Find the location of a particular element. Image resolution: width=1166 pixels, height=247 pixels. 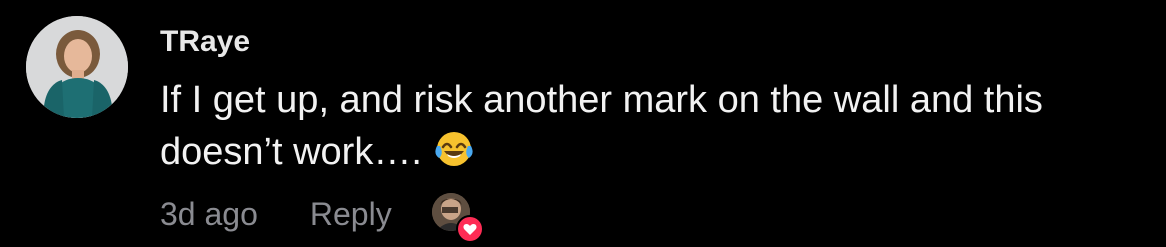

comment-timestamp: 3d ago is located at coordinates (209, 213).